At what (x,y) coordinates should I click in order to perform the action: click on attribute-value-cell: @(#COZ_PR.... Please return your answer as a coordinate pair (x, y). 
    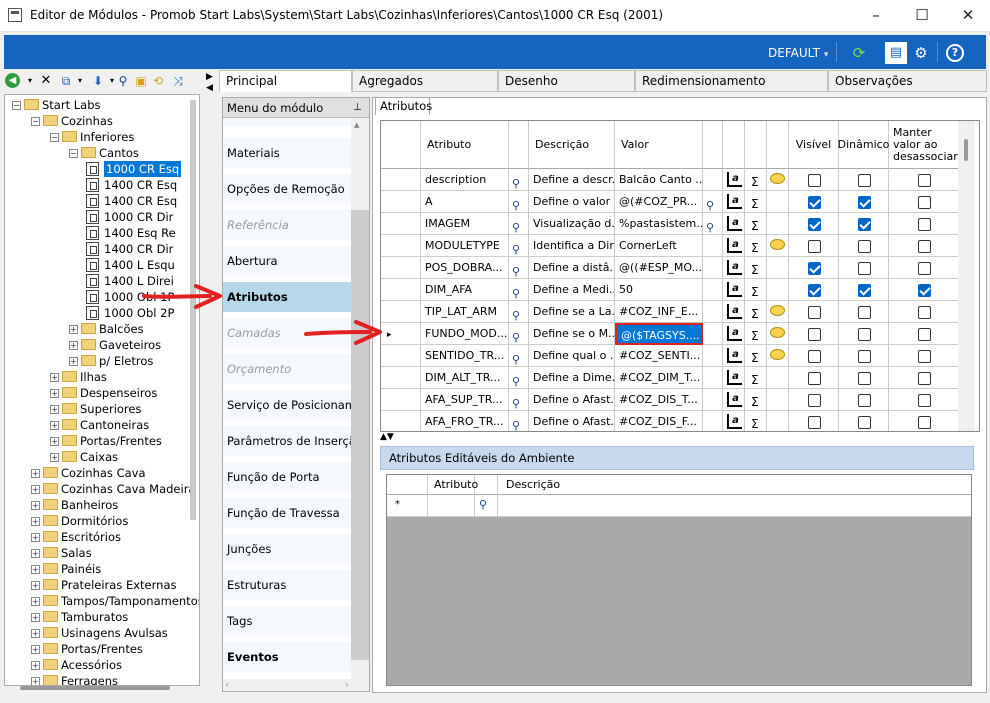
    Looking at the image, I should click on (659, 202).